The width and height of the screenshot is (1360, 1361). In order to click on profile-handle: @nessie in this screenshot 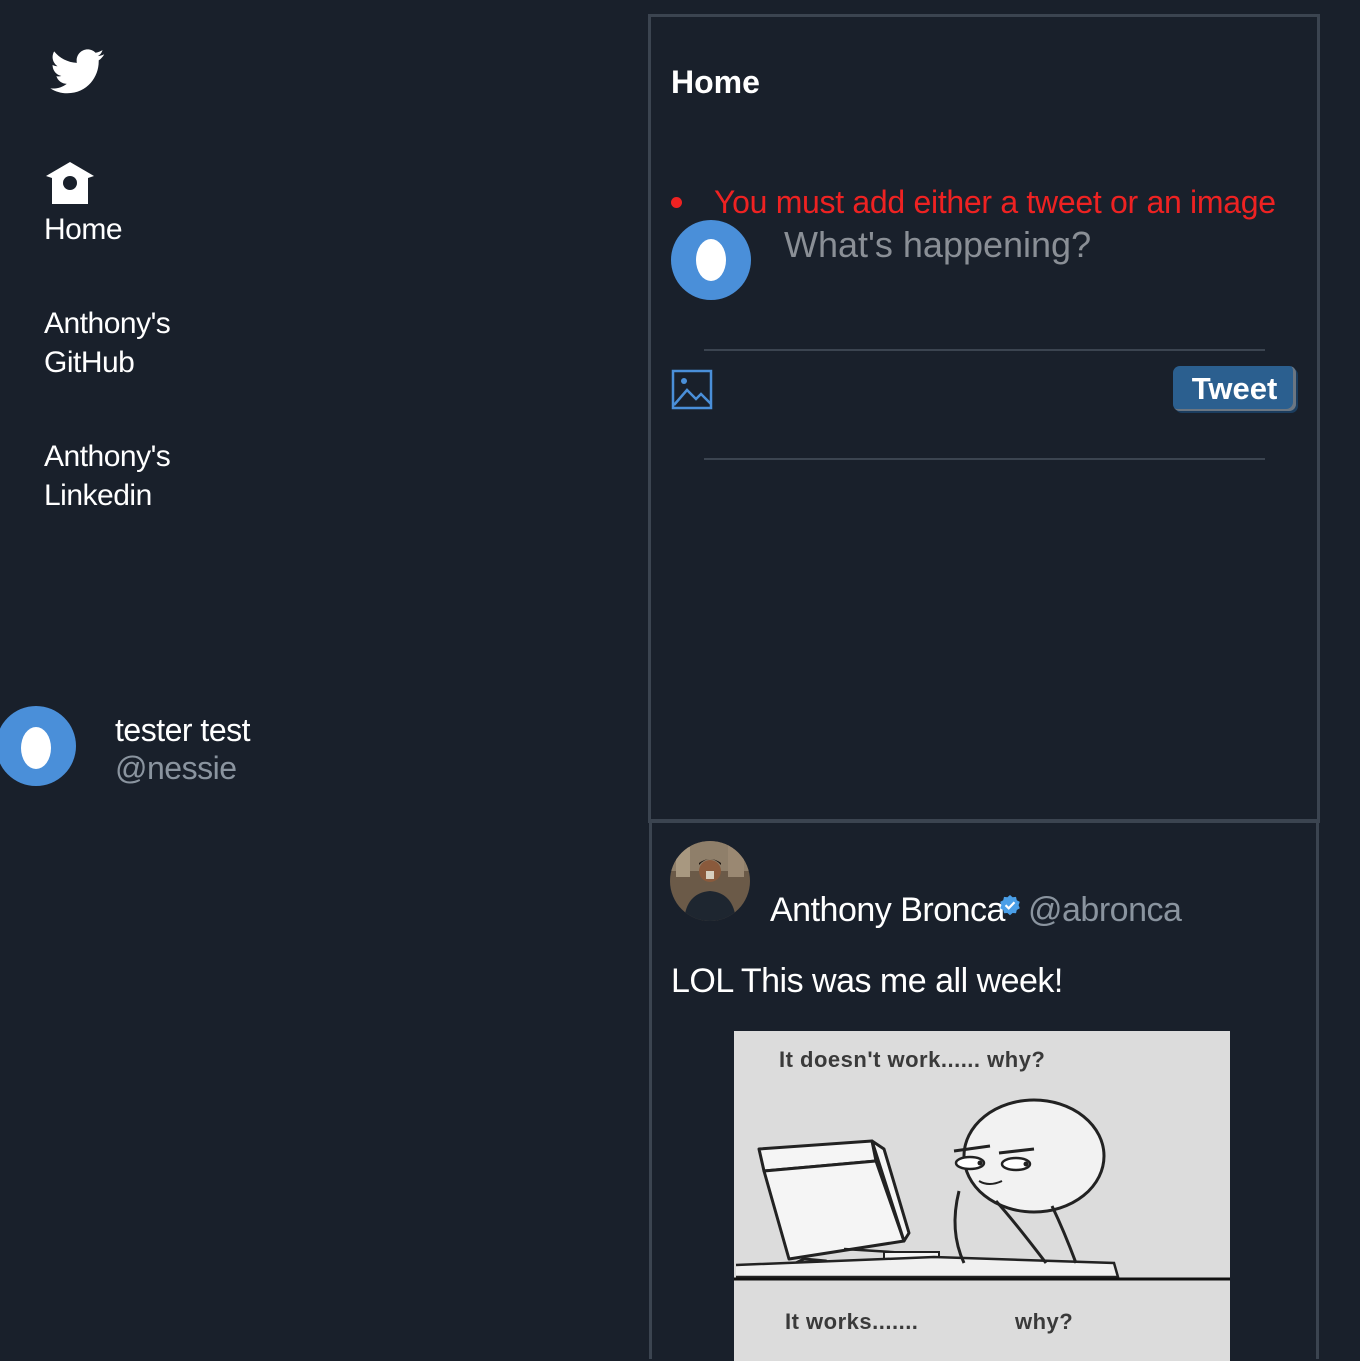, I will do `click(176, 768)`.